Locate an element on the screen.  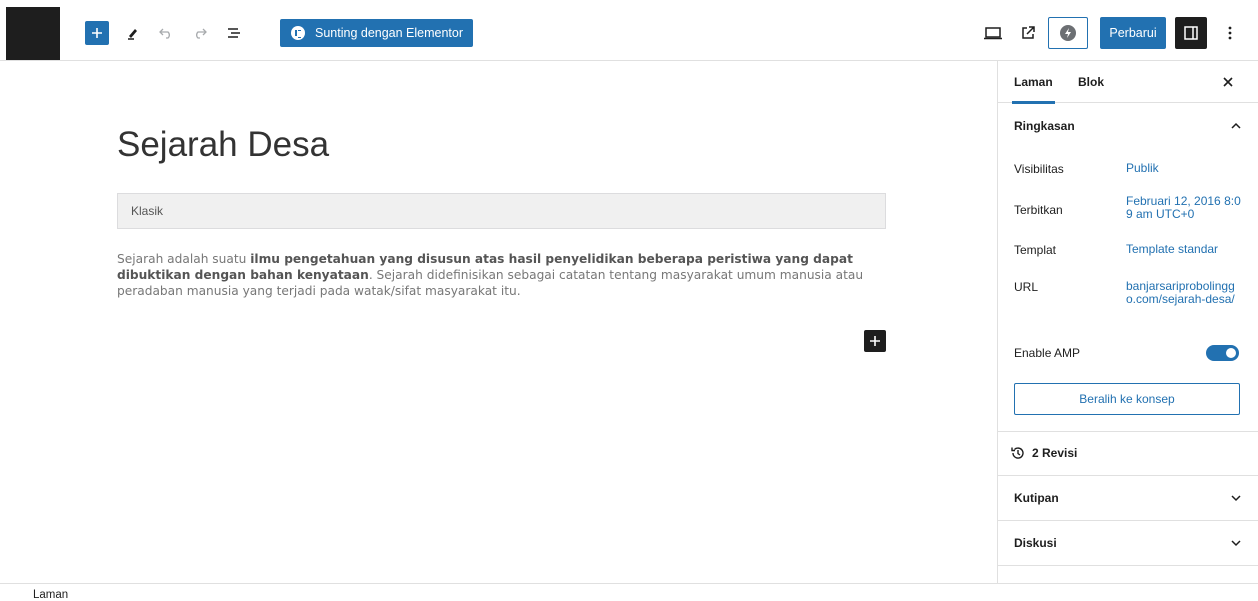
visibility-value: Publik is located at coordinates (1185, 168).